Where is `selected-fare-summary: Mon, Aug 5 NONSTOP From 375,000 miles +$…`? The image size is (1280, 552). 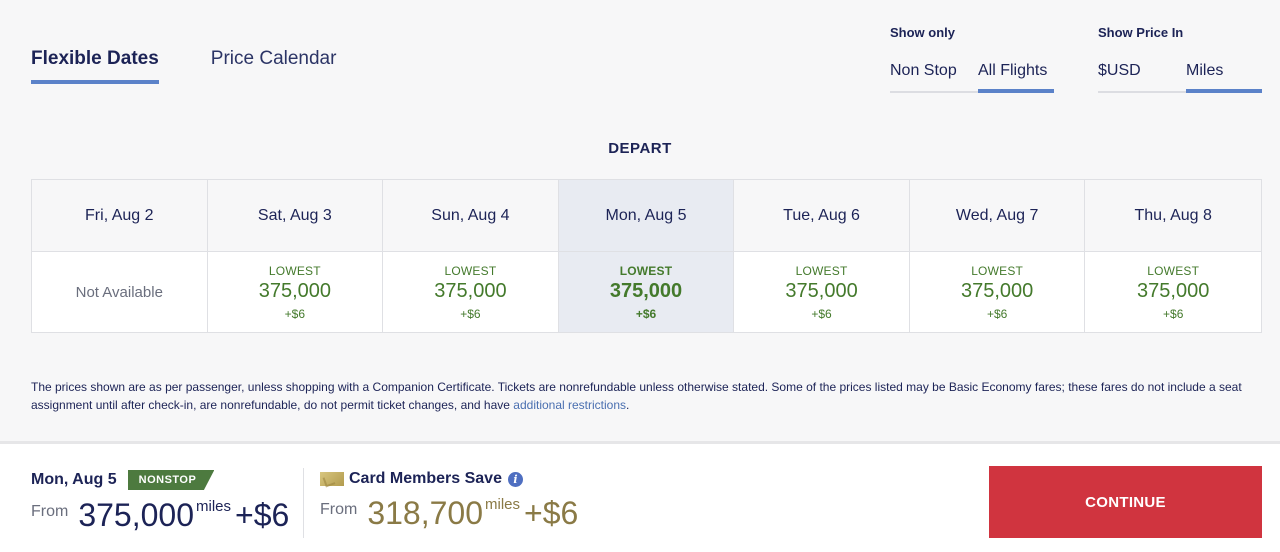 selected-fare-summary: Mon, Aug 5 NONSTOP From 375,000 miles +$… is located at coordinates (160, 502).